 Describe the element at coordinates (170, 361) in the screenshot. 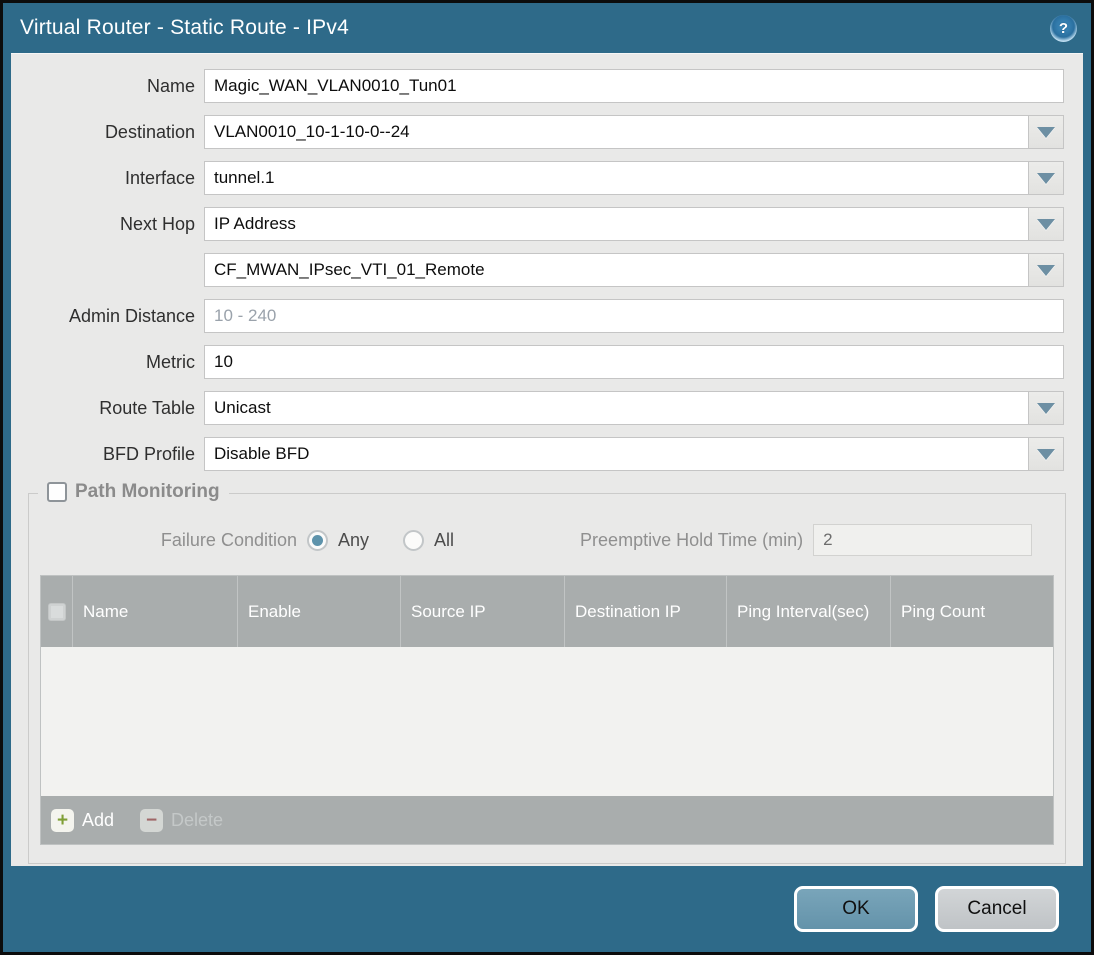

I see `metric-label: Metric` at that location.